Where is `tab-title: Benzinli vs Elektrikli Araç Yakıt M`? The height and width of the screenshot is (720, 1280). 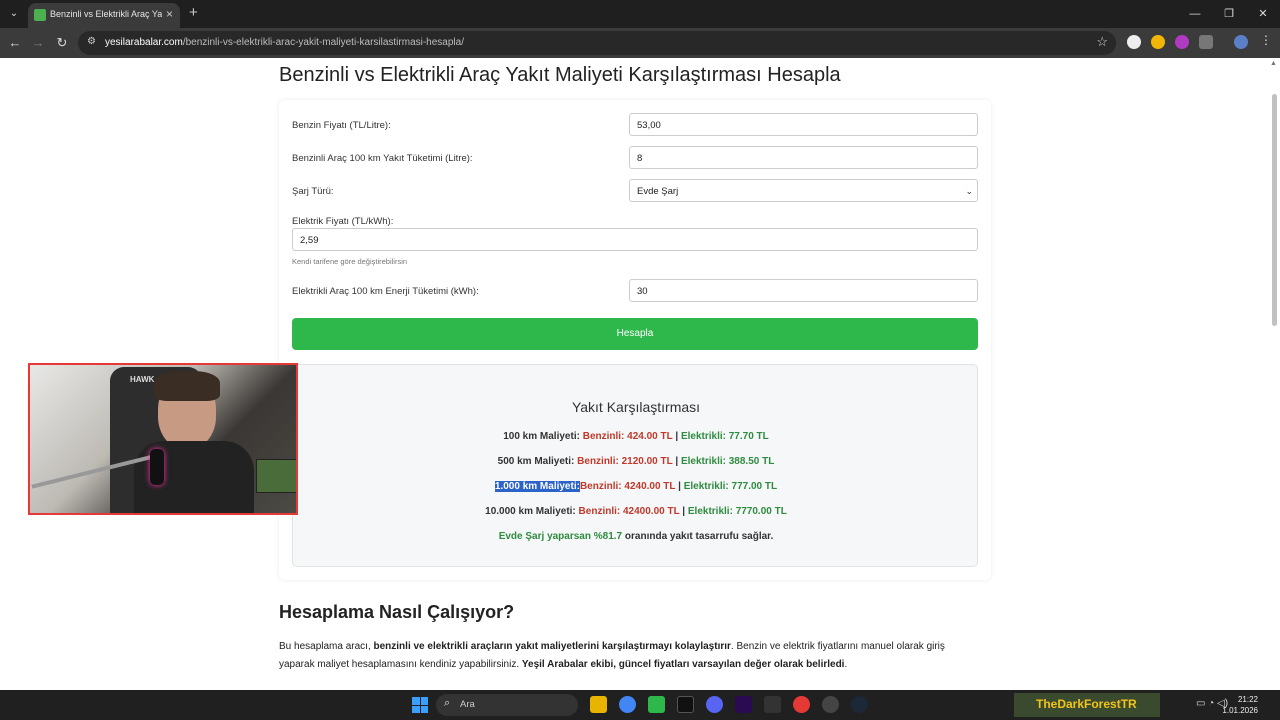
tab-title: Benzinli vs Elektrikli Araç Yakıt M is located at coordinates (106, 14).